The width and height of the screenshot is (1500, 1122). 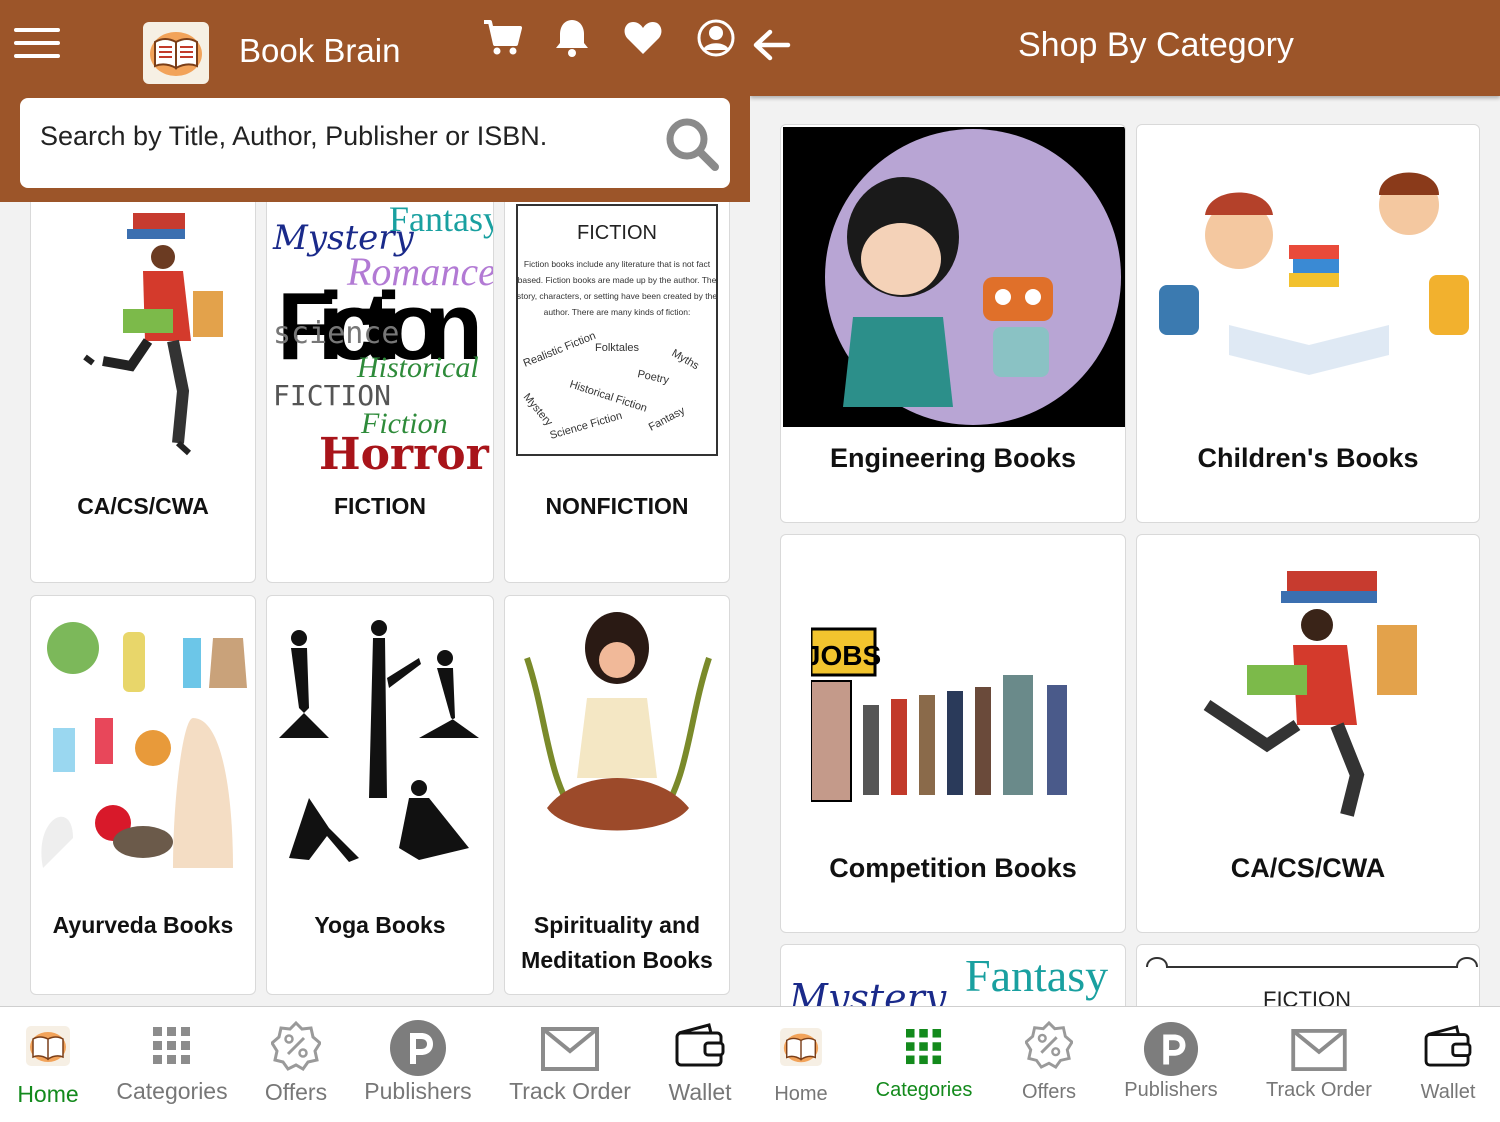 What do you see at coordinates (404, 450) in the screenshot?
I see `fiction-word-horror: Horror` at bounding box center [404, 450].